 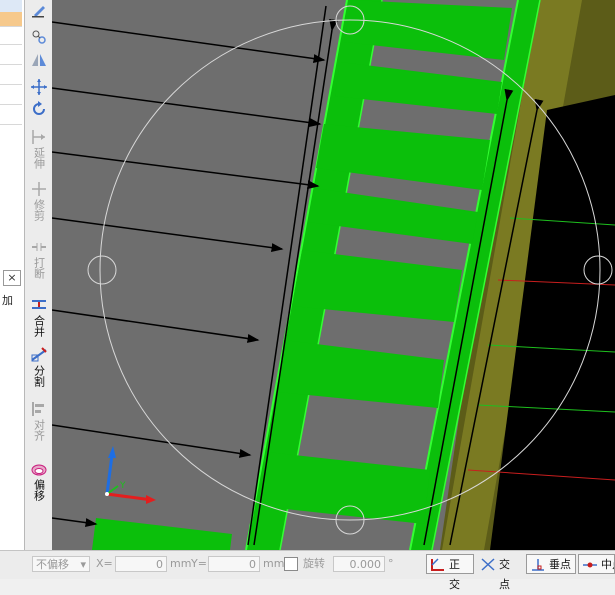 What do you see at coordinates (38, 247) in the screenshot?
I see `break-icon` at bounding box center [38, 247].